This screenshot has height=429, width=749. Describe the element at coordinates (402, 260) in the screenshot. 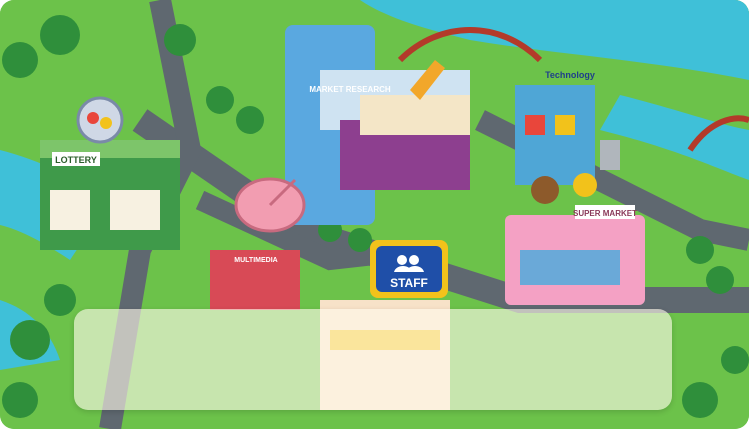

I see `staff-people-icon` at that location.